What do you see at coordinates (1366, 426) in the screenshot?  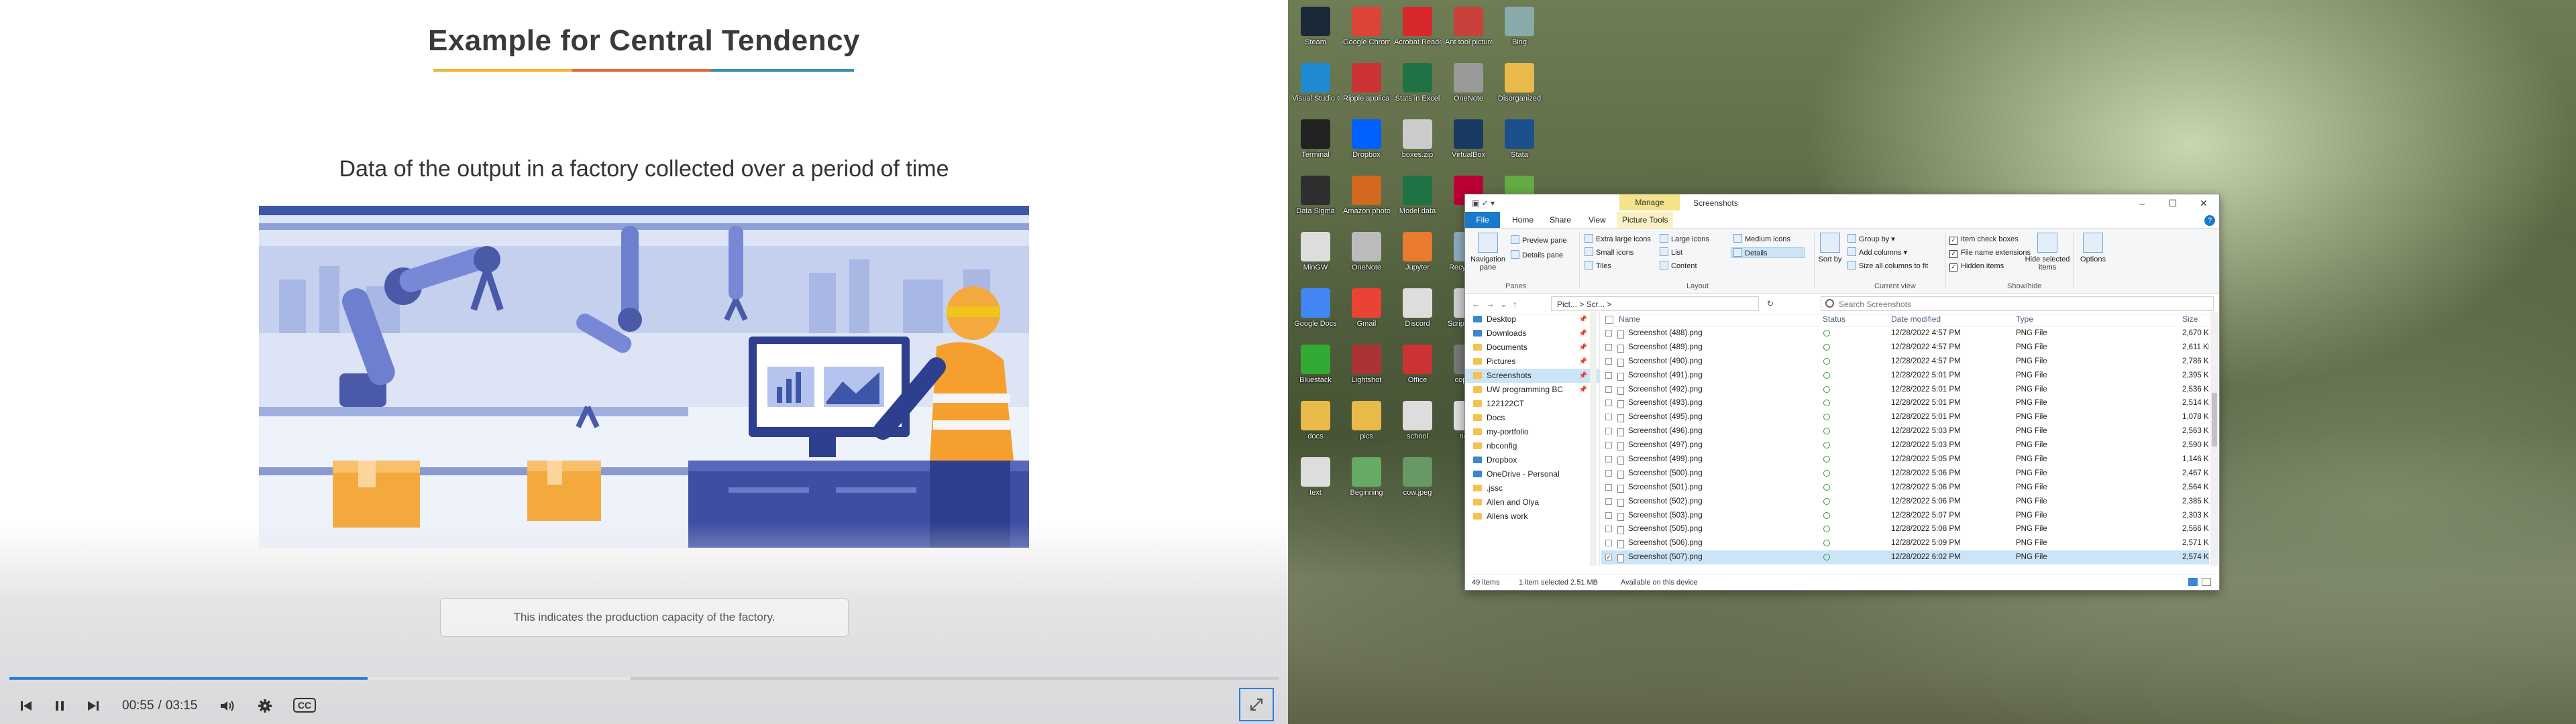 I see `desktop-icon: pics` at bounding box center [1366, 426].